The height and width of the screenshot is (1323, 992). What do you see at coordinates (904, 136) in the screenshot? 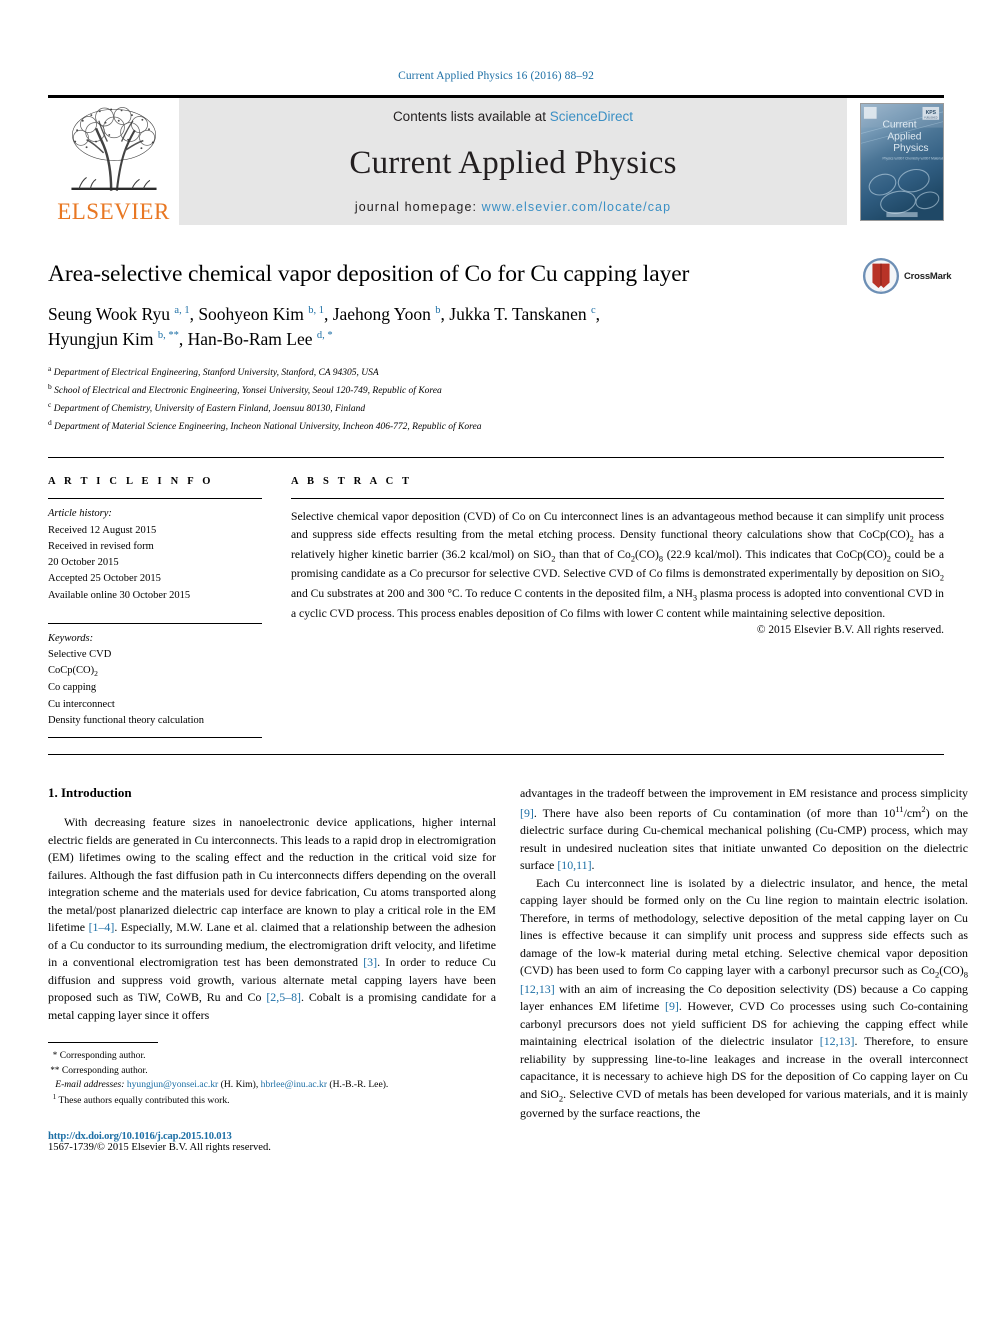
I see `svg-text: Applied` at bounding box center [904, 136].